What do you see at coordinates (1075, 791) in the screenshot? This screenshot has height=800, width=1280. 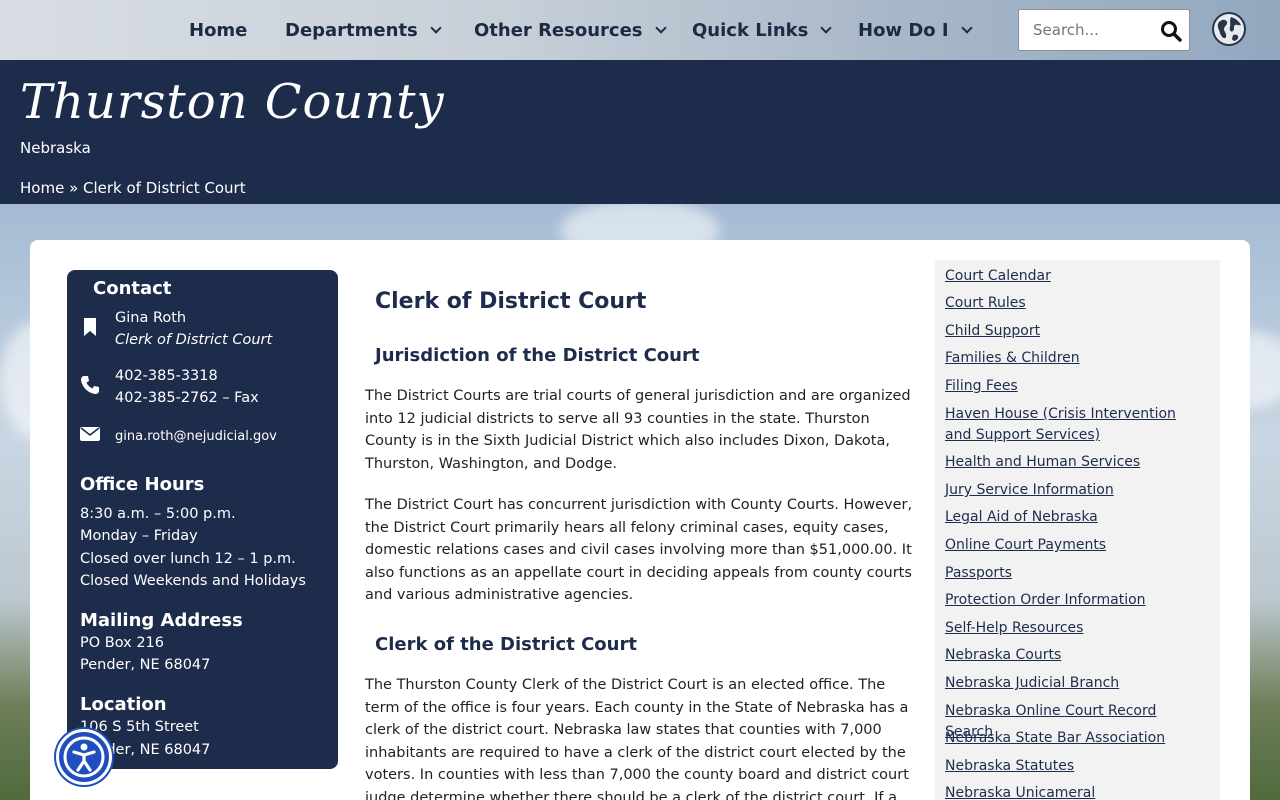 I see `link-nebraska-unicameral: Nebraska Unicameral` at bounding box center [1075, 791].